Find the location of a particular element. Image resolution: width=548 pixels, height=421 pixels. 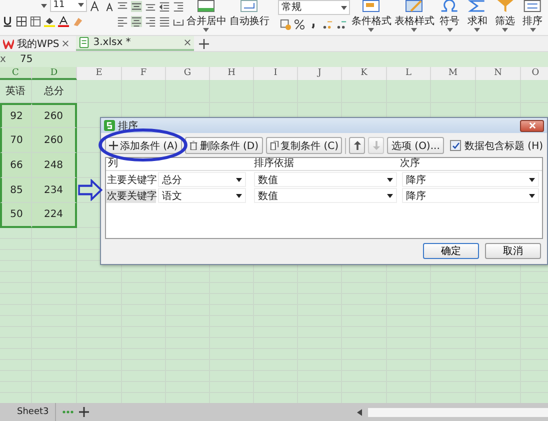

formula-field: 75 is located at coordinates (26, 59).